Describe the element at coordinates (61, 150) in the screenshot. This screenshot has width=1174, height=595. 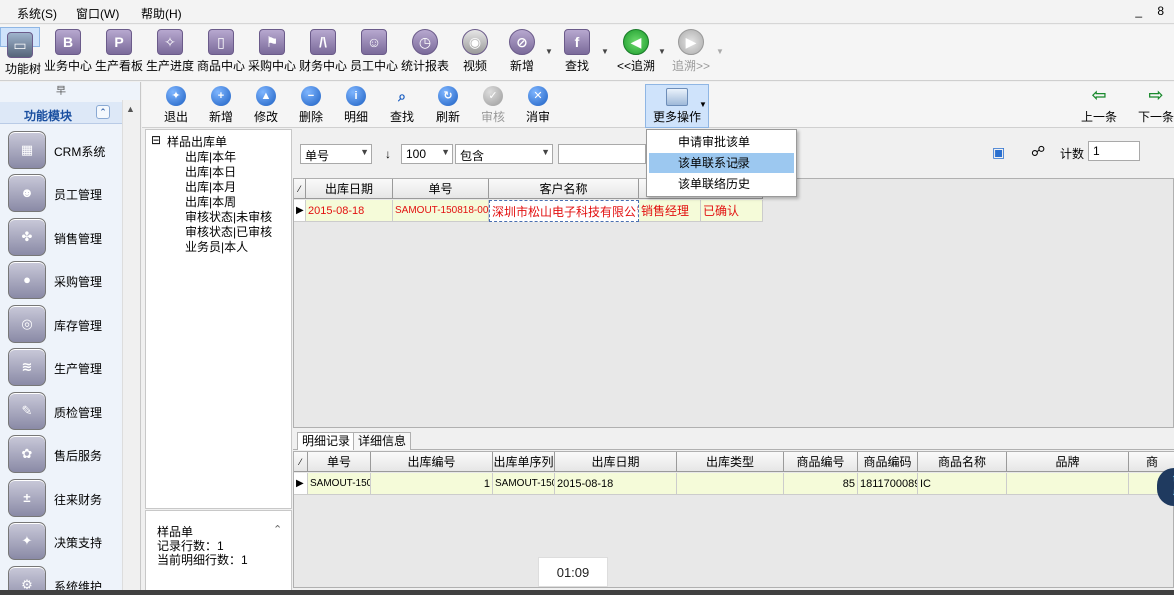
I see `sidebar-item-crm: ▦ CRM系统` at that location.